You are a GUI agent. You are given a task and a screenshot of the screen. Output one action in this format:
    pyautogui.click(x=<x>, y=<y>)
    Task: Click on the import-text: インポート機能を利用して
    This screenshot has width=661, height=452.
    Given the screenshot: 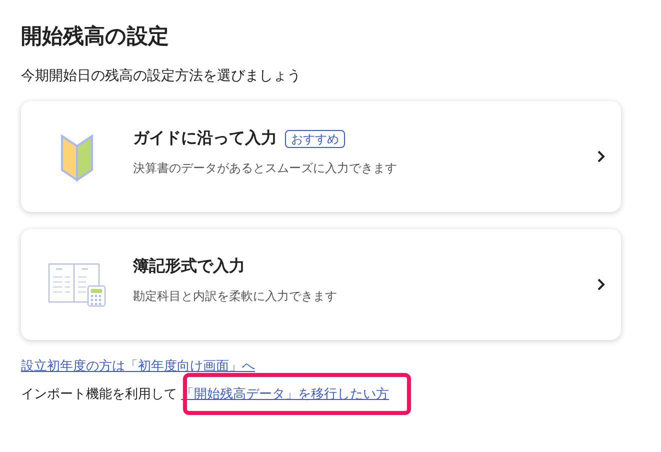 What is the action you would take?
    pyautogui.click(x=99, y=394)
    